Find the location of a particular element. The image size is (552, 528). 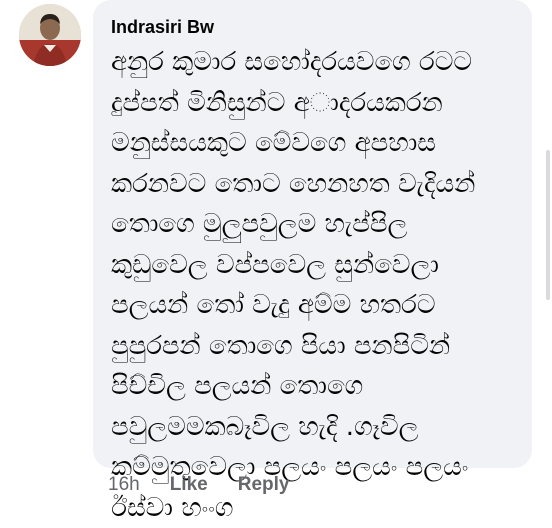

comment-line: දුප්පත් මිනිසුන්ට අ◌ාදරයකරන is located at coordinates (313, 103).